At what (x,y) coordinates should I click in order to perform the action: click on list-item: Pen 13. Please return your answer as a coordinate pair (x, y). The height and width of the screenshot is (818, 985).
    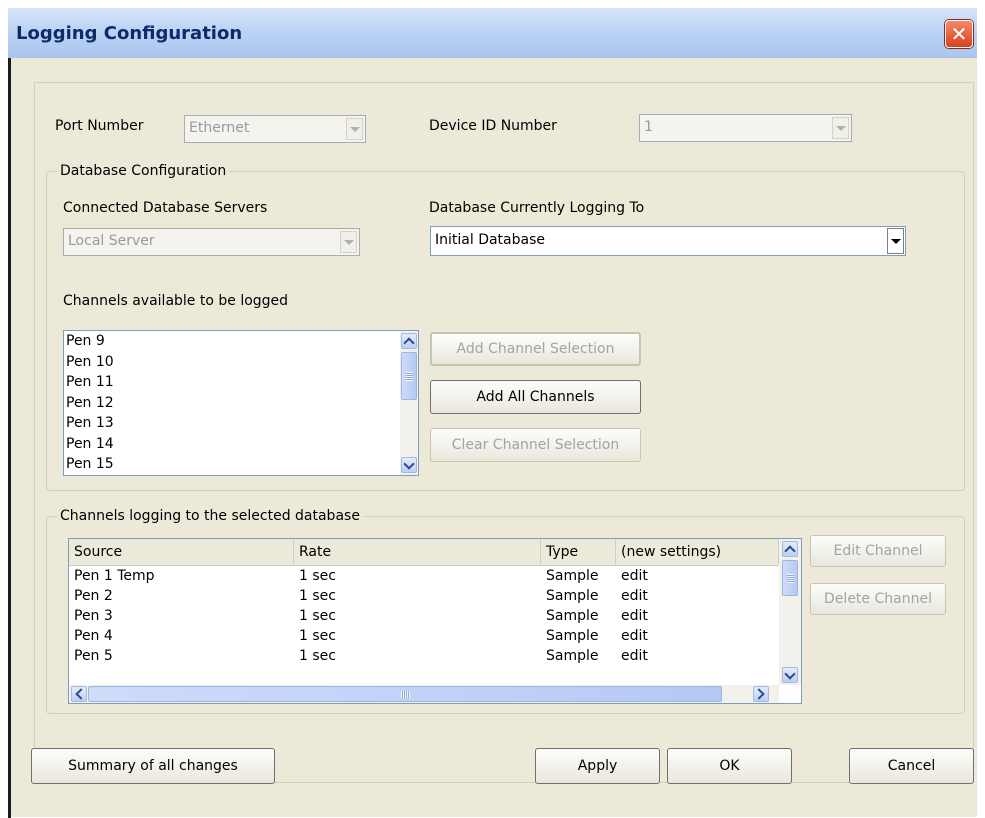
    Looking at the image, I should click on (241, 423).